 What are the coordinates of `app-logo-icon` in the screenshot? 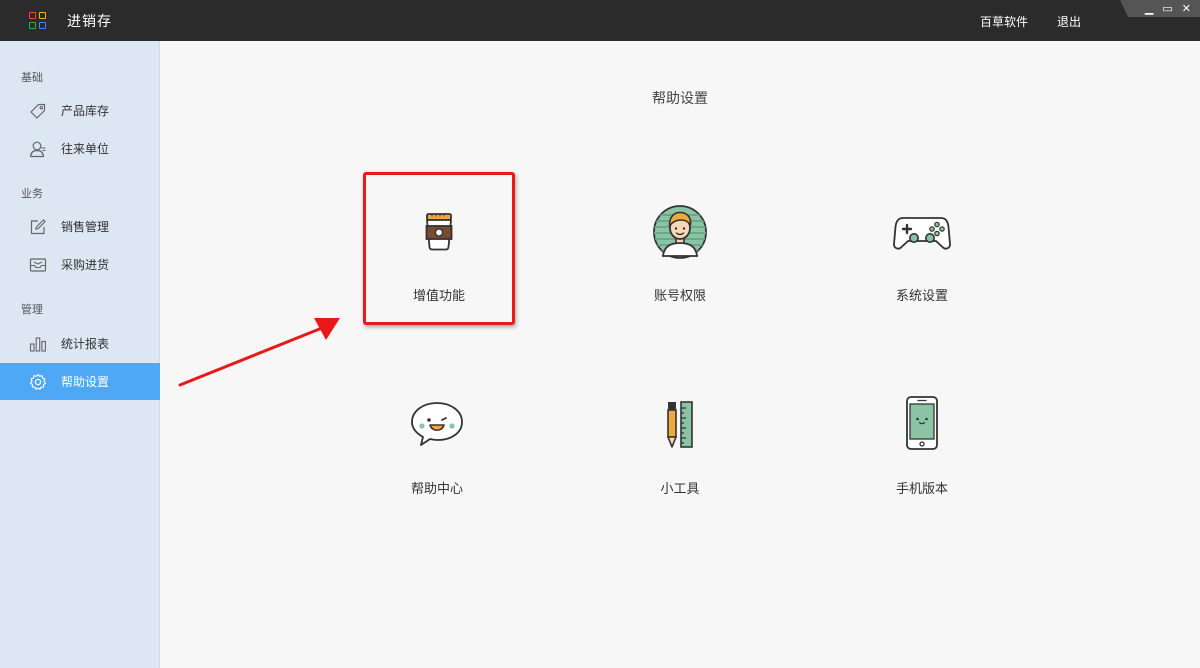 It's located at (37, 20).